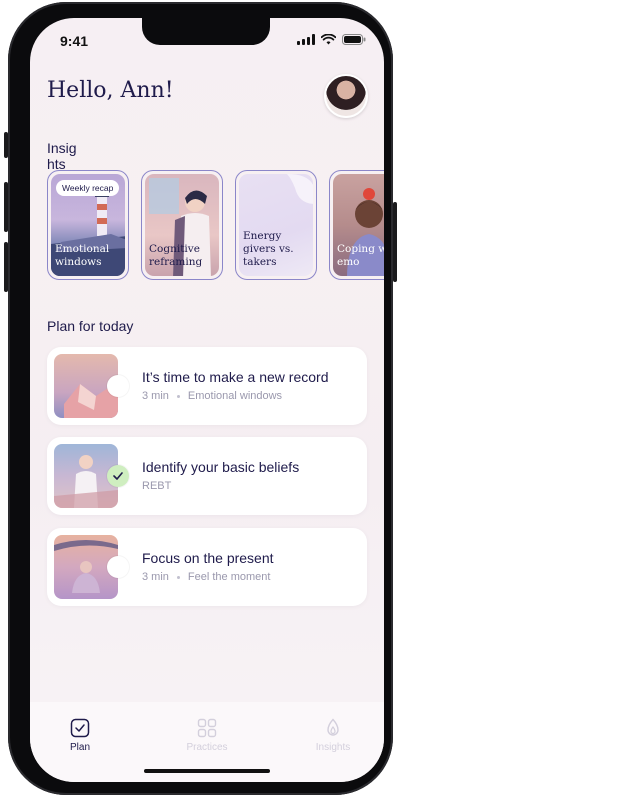  What do you see at coordinates (221, 467) in the screenshot?
I see `task-title: Identify your basic beliefs` at bounding box center [221, 467].